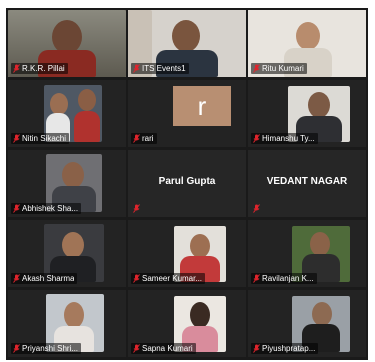 The height and width of the screenshot is (362, 375). What do you see at coordinates (187, 43) in the screenshot?
I see `participant-tile: ITS Events1` at bounding box center [187, 43].